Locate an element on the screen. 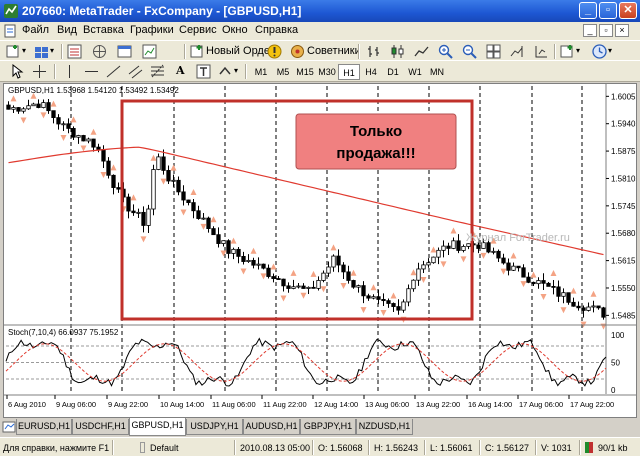 Image resolution: width=640 pixels, height=456 pixels. menu-window: Окно is located at coordinates (235, 30).